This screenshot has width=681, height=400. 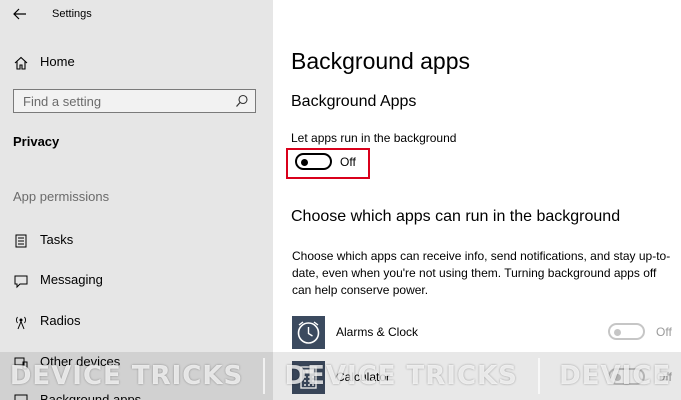 What do you see at coordinates (136, 241) in the screenshot?
I see `sidebar-item-tasks: Tasks` at bounding box center [136, 241].